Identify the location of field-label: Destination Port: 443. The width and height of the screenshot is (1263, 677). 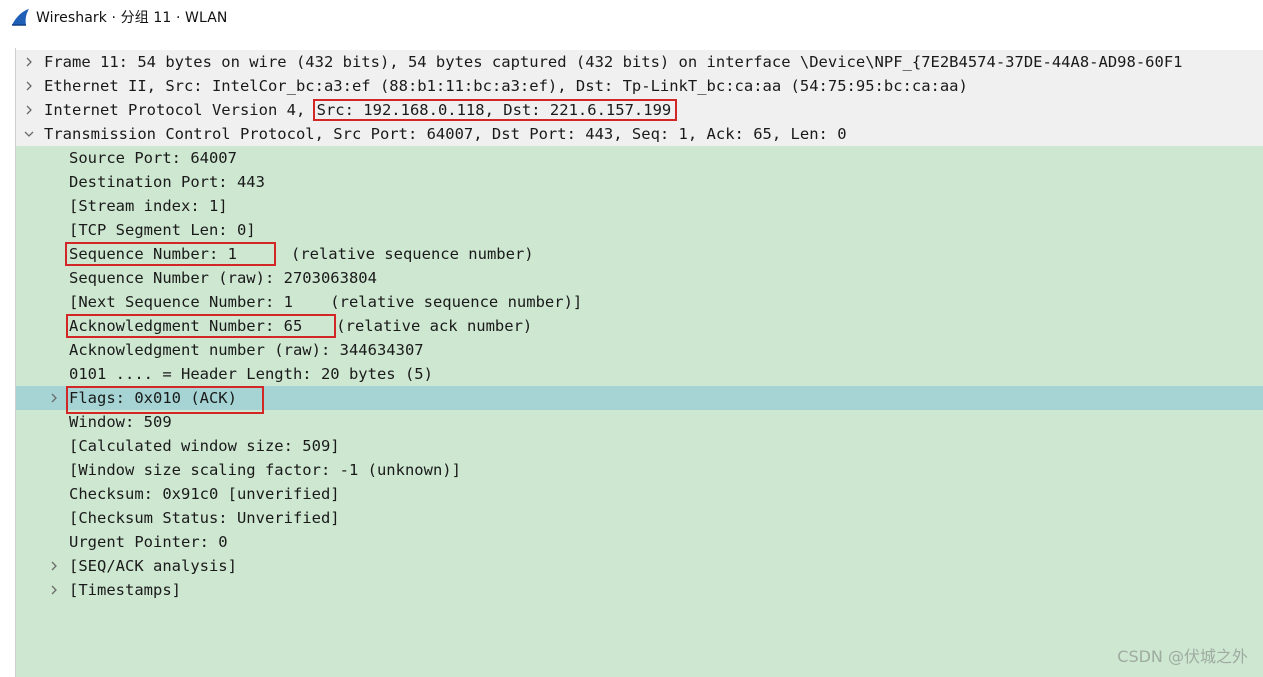
(167, 182).